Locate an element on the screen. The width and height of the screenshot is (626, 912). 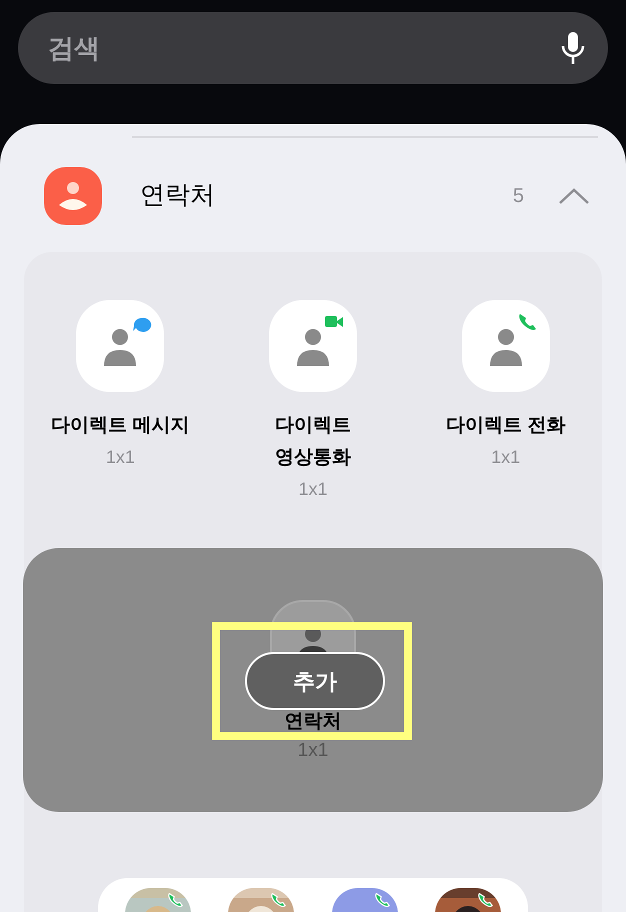
search-field: 검색 is located at coordinates (313, 48).